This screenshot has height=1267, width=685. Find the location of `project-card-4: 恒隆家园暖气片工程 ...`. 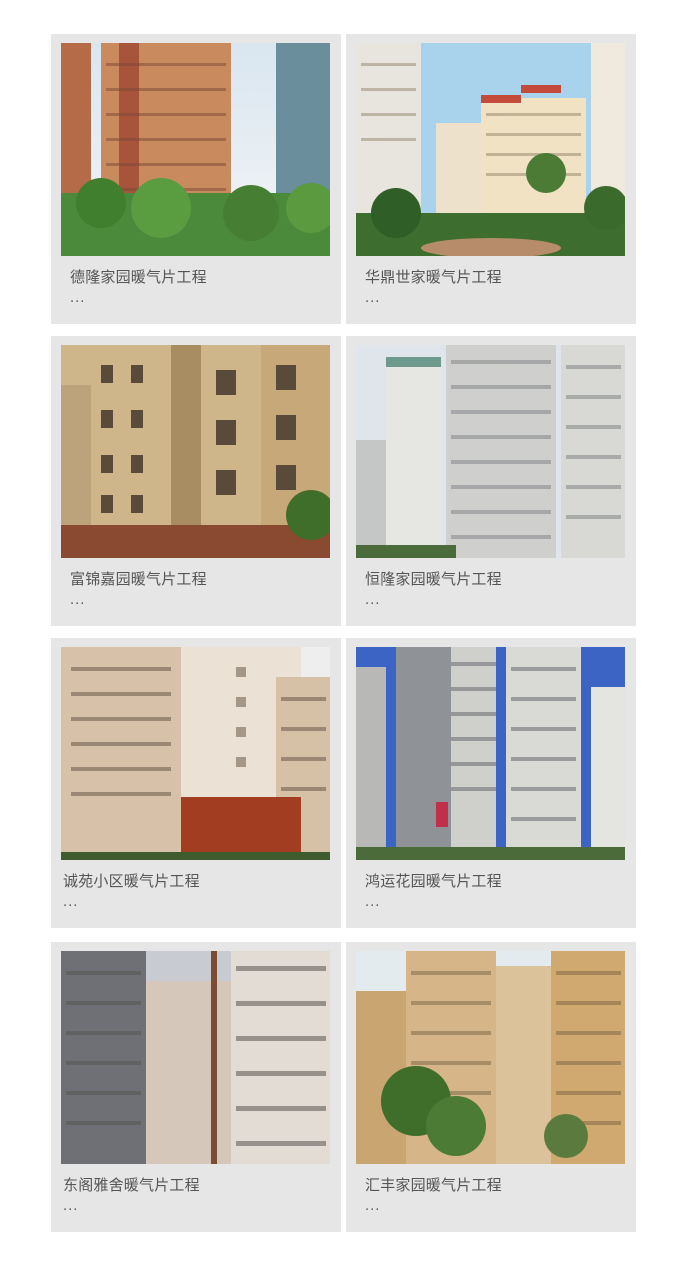

project-card-4: 恒隆家园暖气片工程 ... is located at coordinates (491, 481).